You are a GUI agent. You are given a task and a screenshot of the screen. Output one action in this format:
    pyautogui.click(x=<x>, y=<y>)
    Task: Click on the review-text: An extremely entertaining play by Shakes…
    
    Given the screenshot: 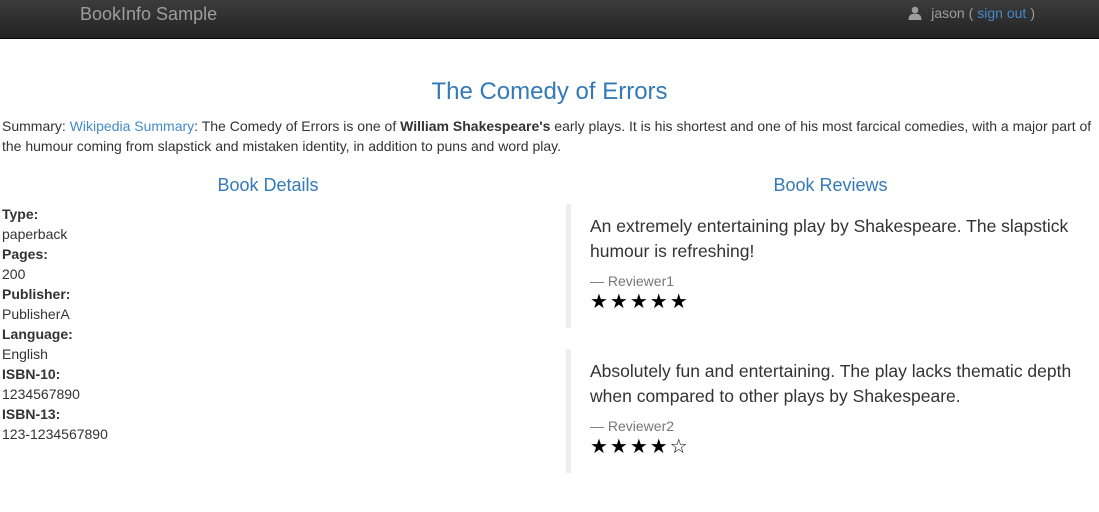 What is the action you would take?
    pyautogui.click(x=829, y=238)
    